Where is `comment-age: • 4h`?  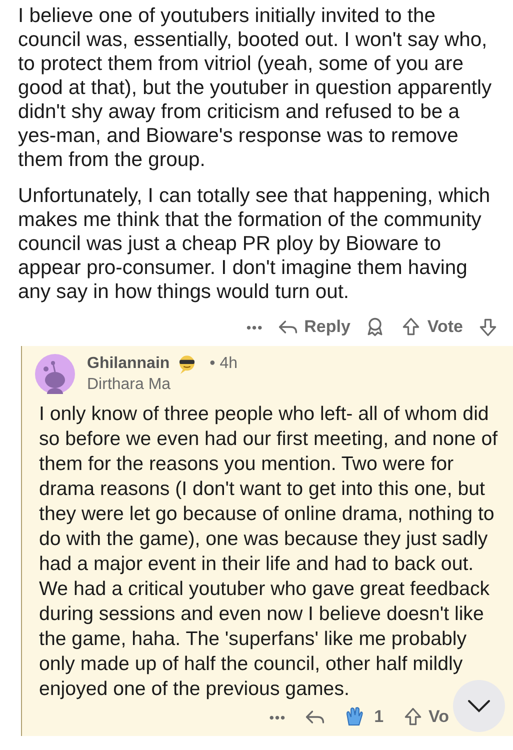
comment-age: • 4h is located at coordinates (224, 364).